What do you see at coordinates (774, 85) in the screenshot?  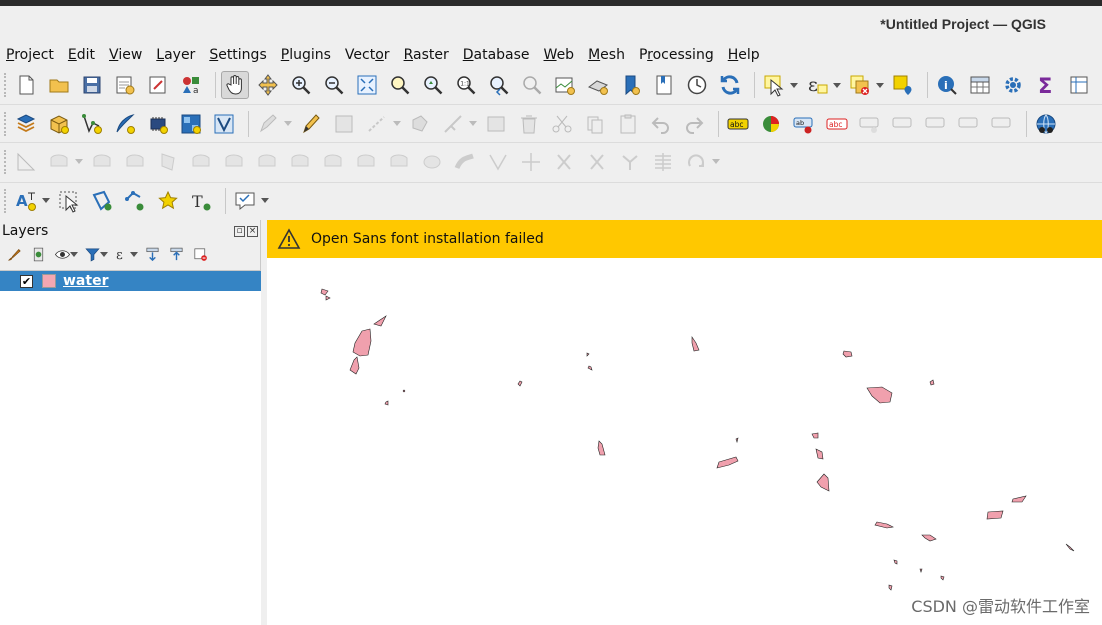 I see `select-features-button` at bounding box center [774, 85].